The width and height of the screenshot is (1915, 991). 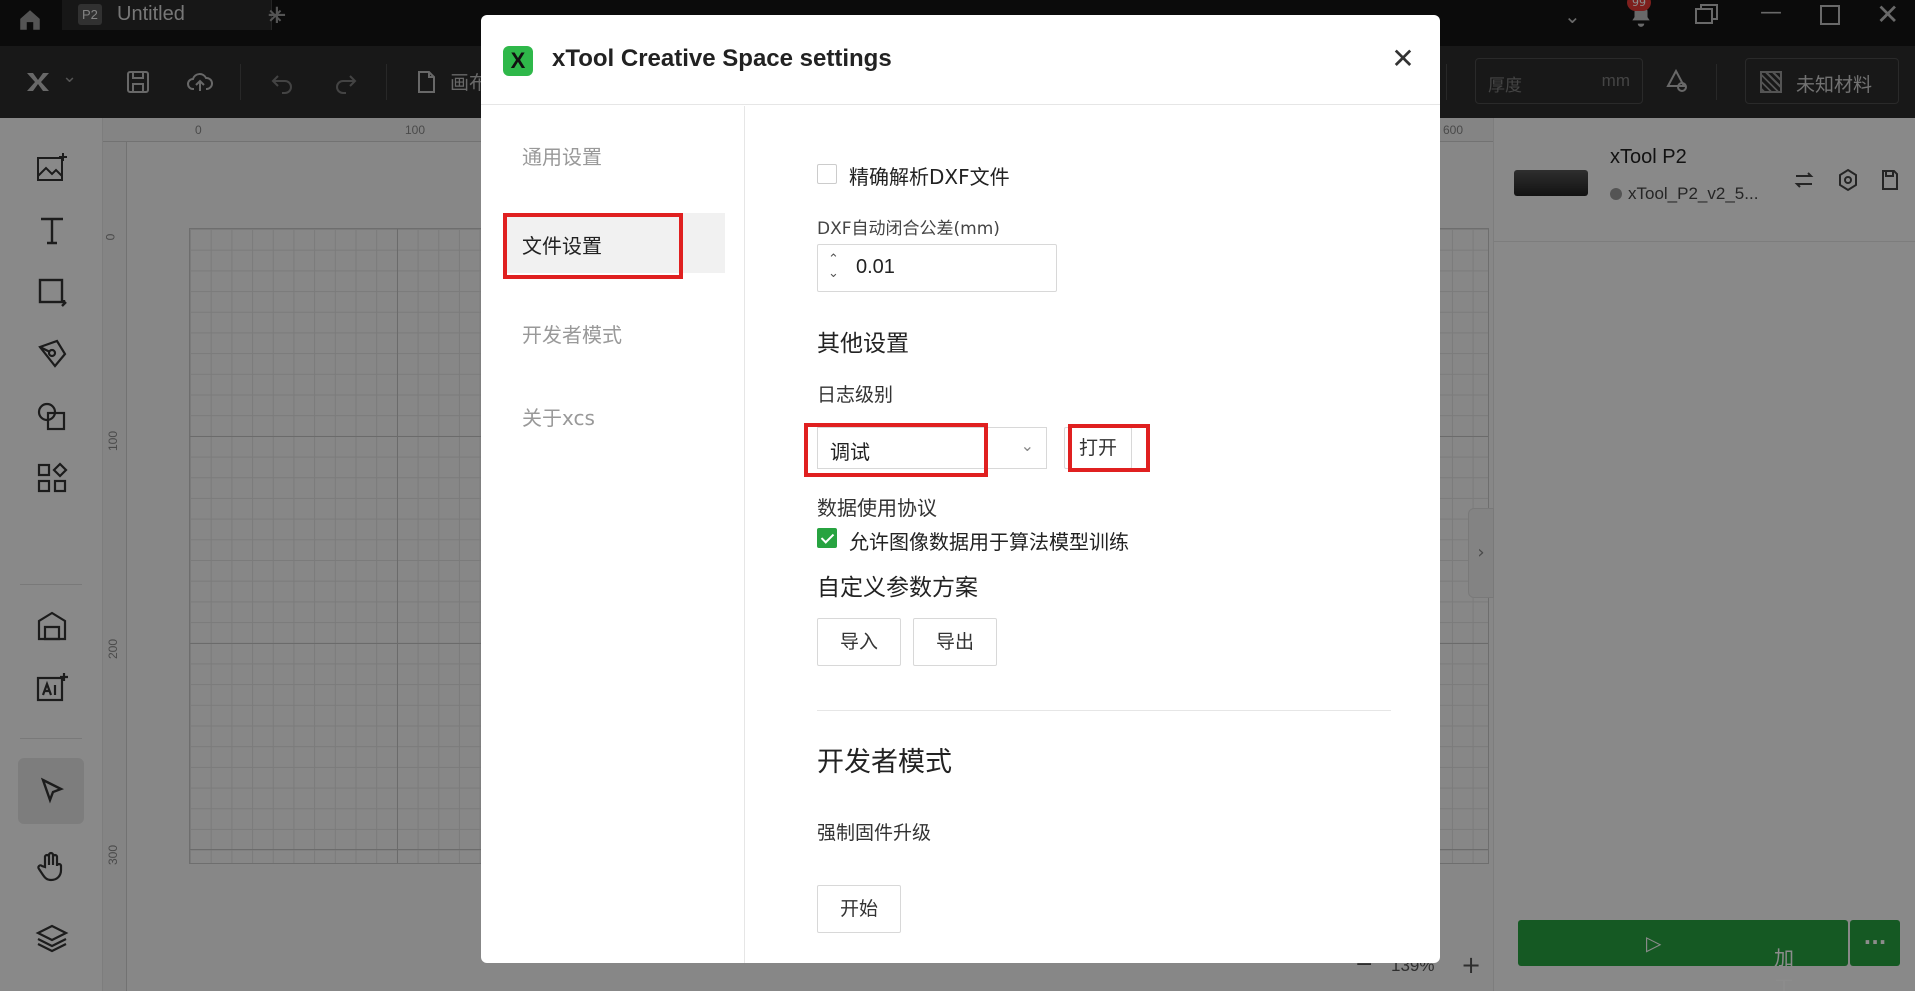 I want to click on nav-about-xcs: 关于xcs, so click(x=558, y=416).